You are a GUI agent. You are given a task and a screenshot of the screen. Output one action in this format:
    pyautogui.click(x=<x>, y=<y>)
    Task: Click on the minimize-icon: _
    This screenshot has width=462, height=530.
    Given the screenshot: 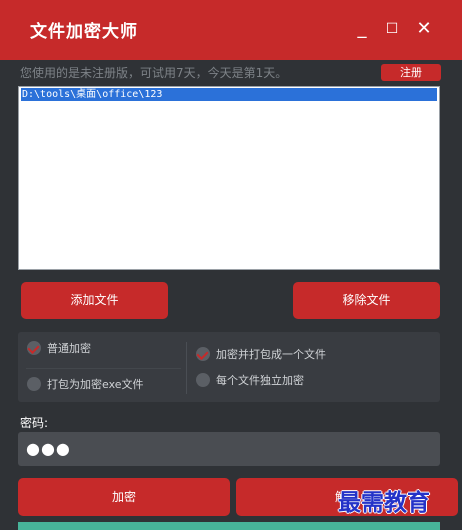 What is the action you would take?
    pyautogui.click(x=362, y=29)
    